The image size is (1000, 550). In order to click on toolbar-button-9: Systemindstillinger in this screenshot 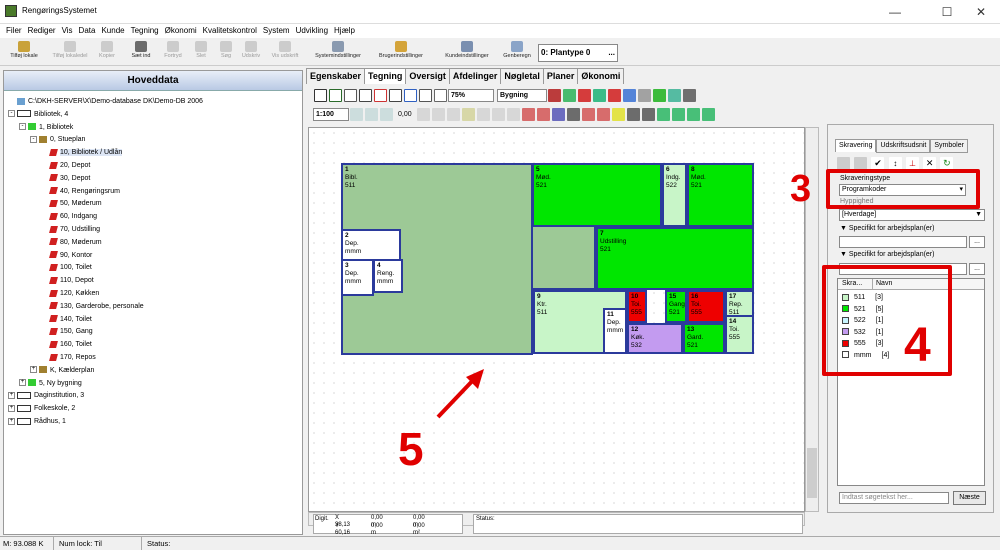, I will do `click(338, 52)`.